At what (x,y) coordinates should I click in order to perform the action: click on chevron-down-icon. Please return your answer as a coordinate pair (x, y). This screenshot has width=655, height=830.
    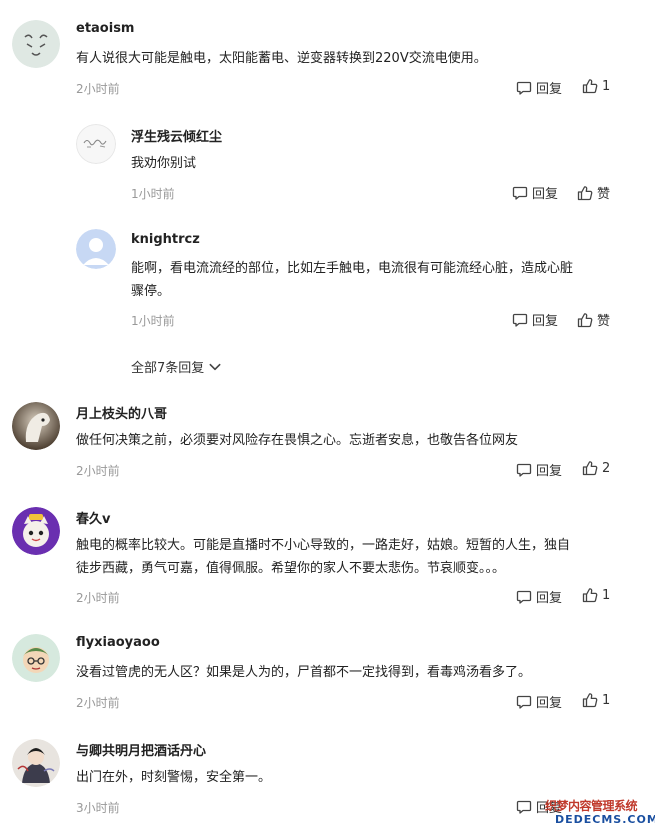
    Looking at the image, I should click on (215, 367).